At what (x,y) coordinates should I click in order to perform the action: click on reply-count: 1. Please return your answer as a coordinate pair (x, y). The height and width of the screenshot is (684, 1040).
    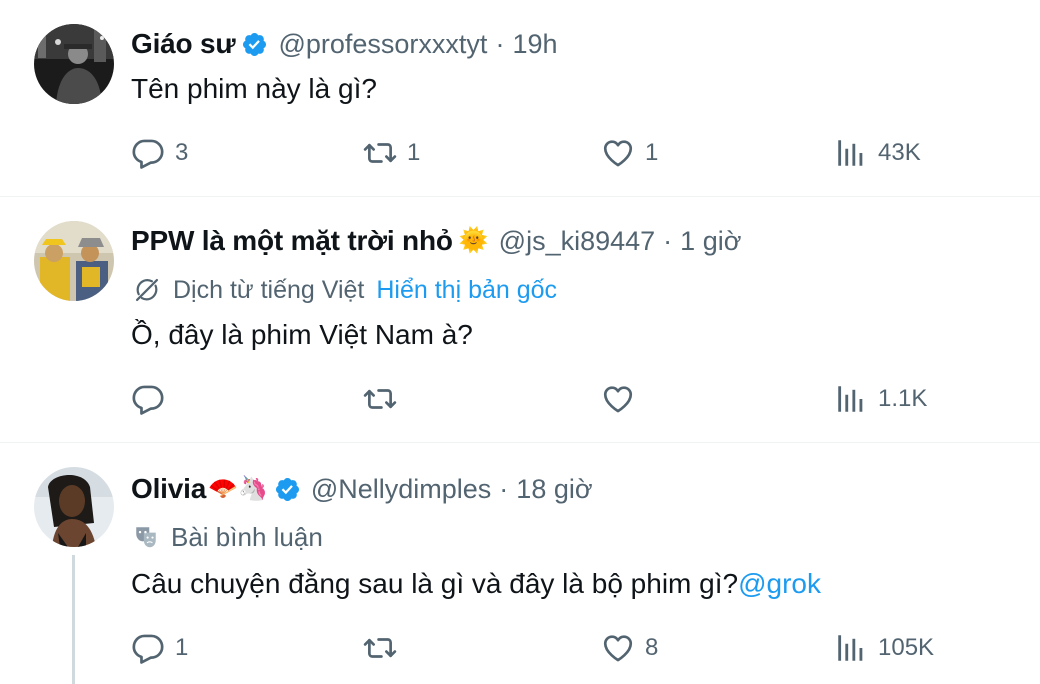
    Looking at the image, I should click on (182, 647).